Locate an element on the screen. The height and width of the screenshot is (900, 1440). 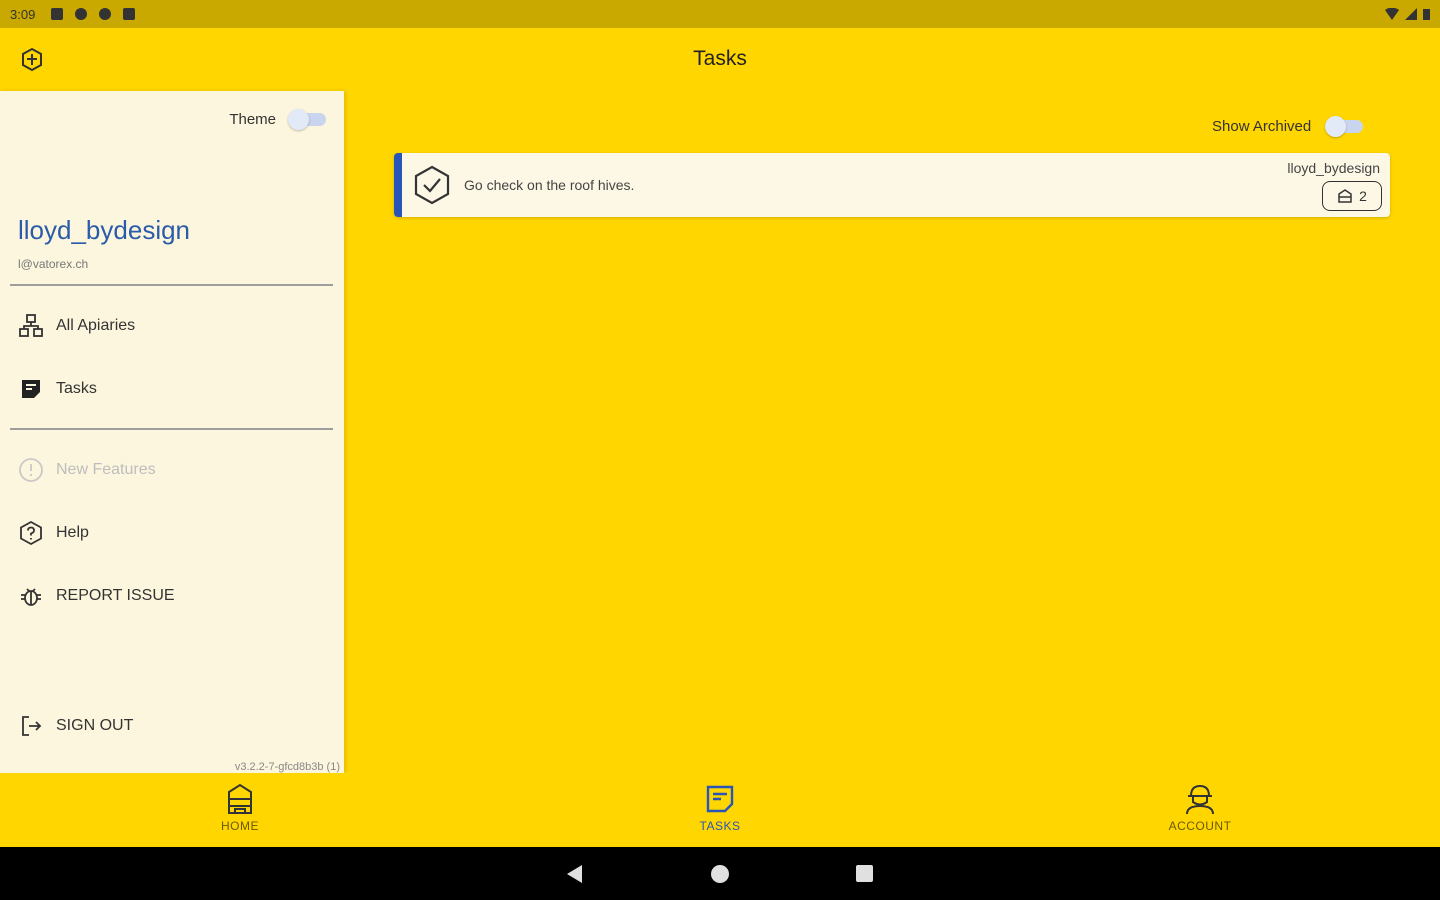
nav-item-label: REPORT ISSUE is located at coordinates (115, 595).